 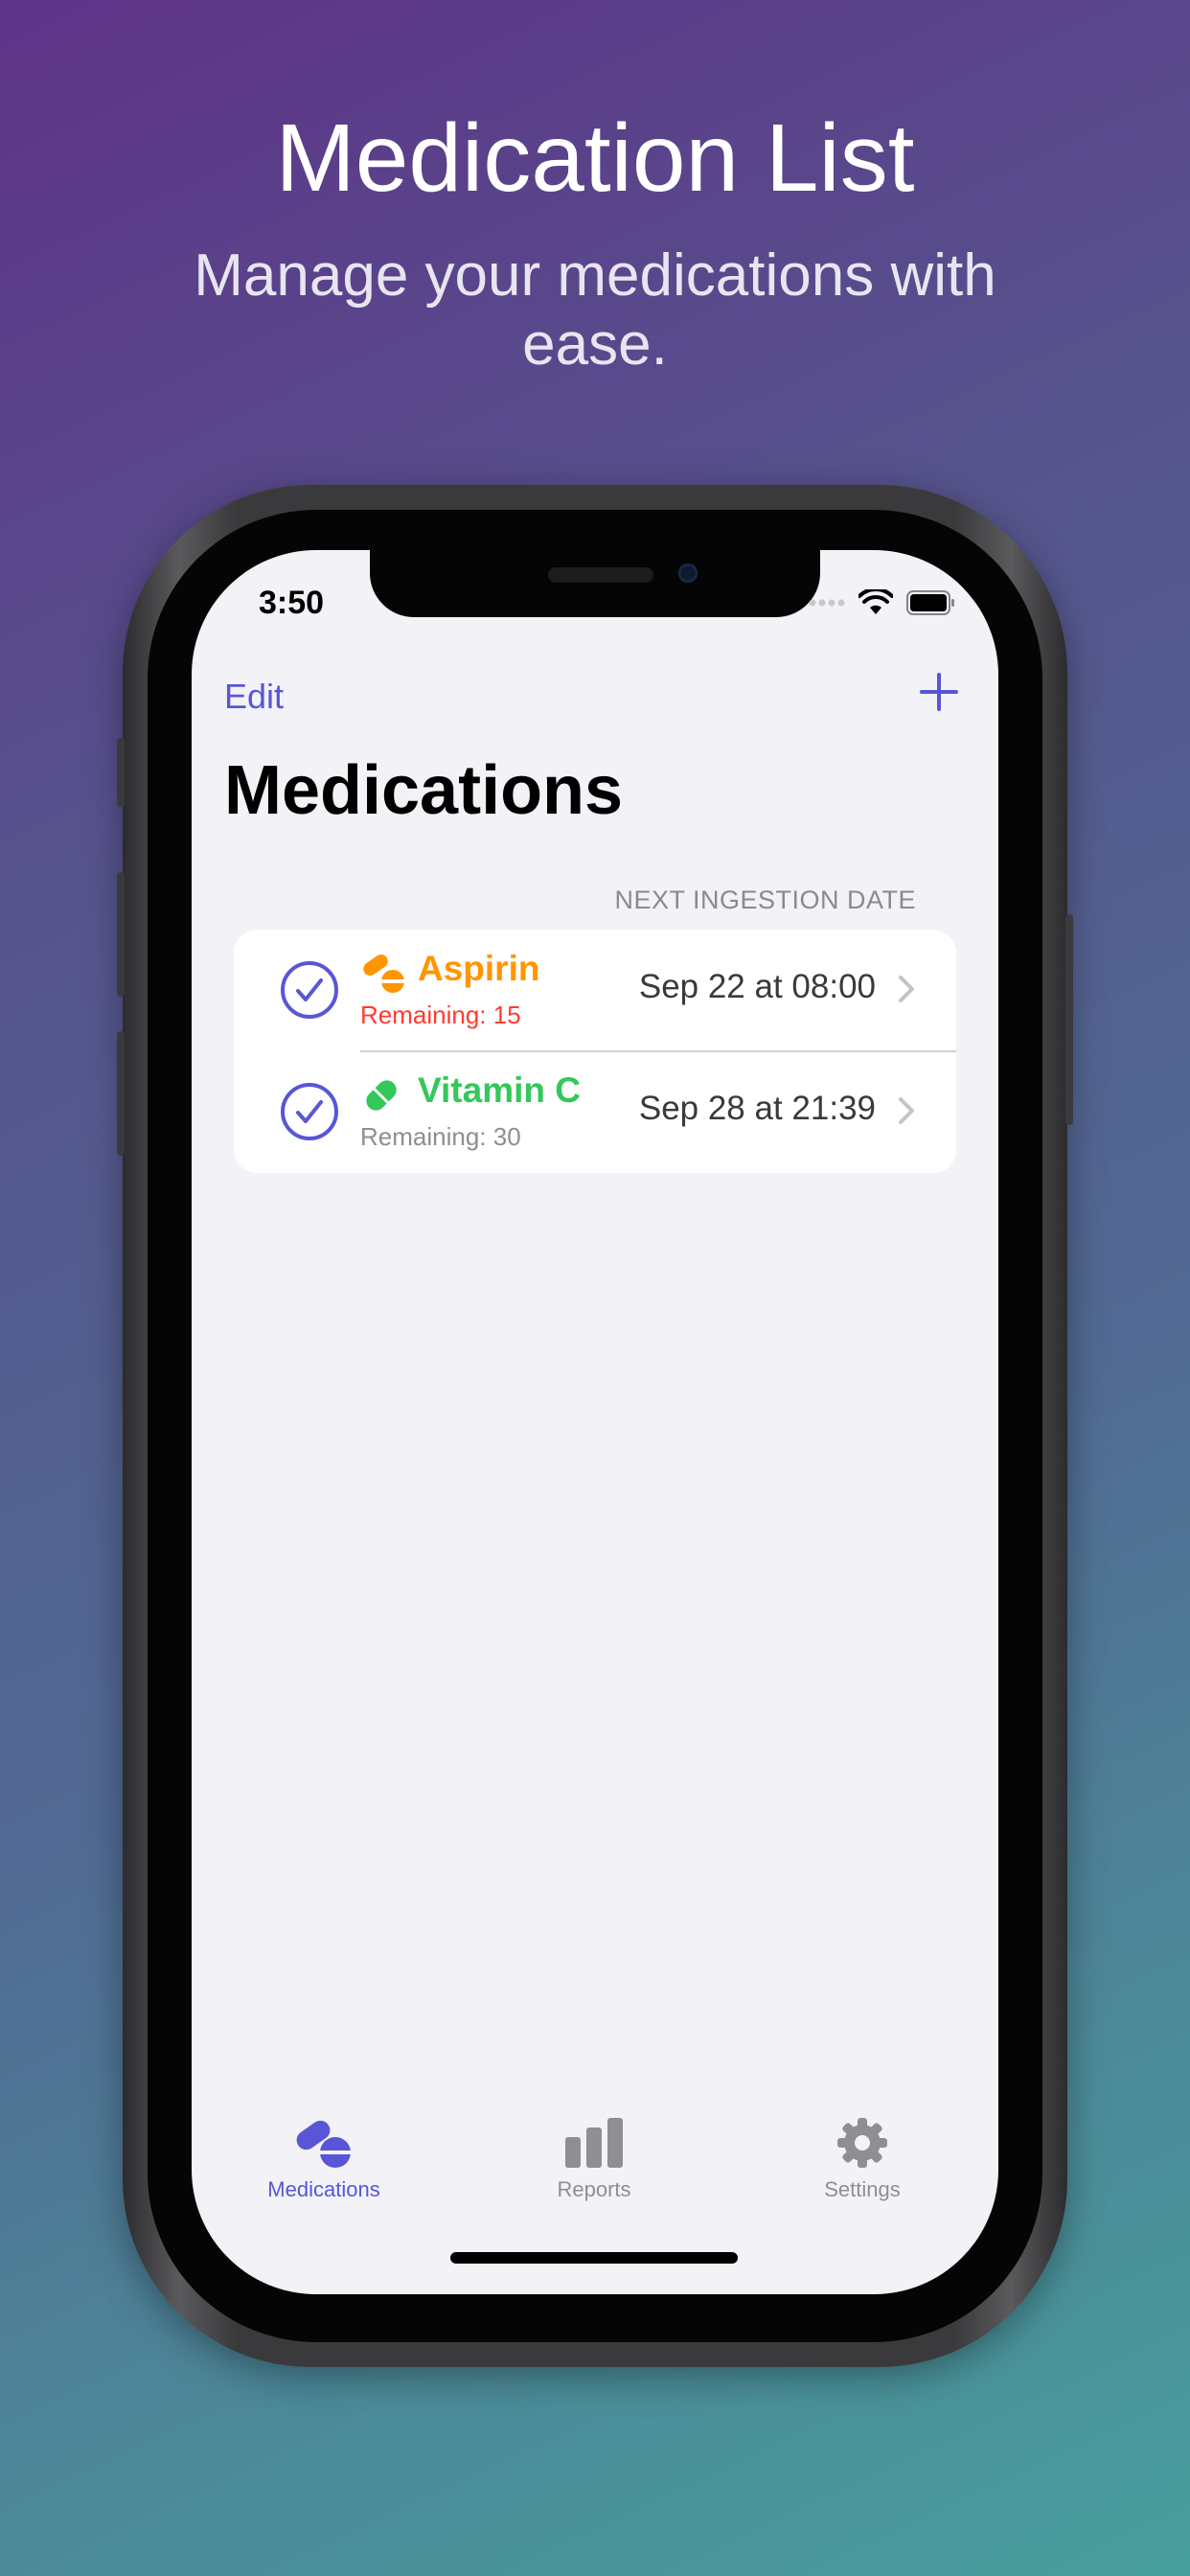 I want to click on promo-title: Medication List, so click(x=595, y=158).